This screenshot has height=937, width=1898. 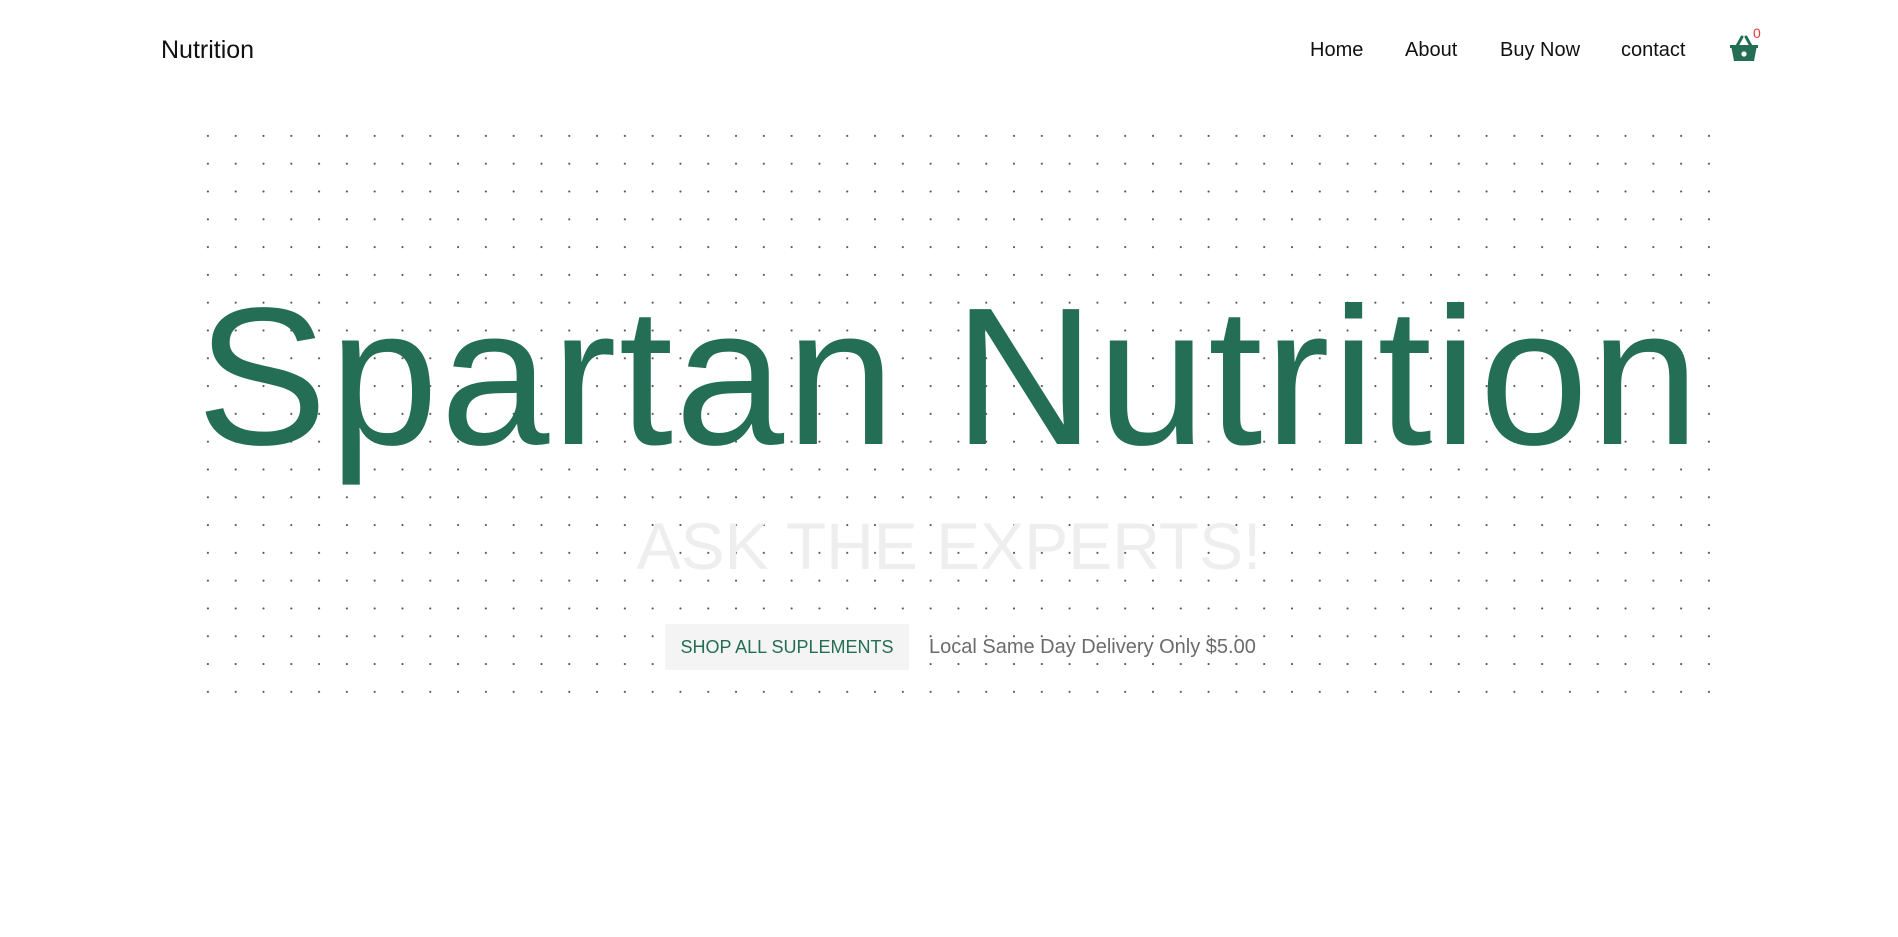 What do you see at coordinates (1092, 647) in the screenshot?
I see `delivery-info-text: Local Same Day Delivery Only $5.00` at bounding box center [1092, 647].